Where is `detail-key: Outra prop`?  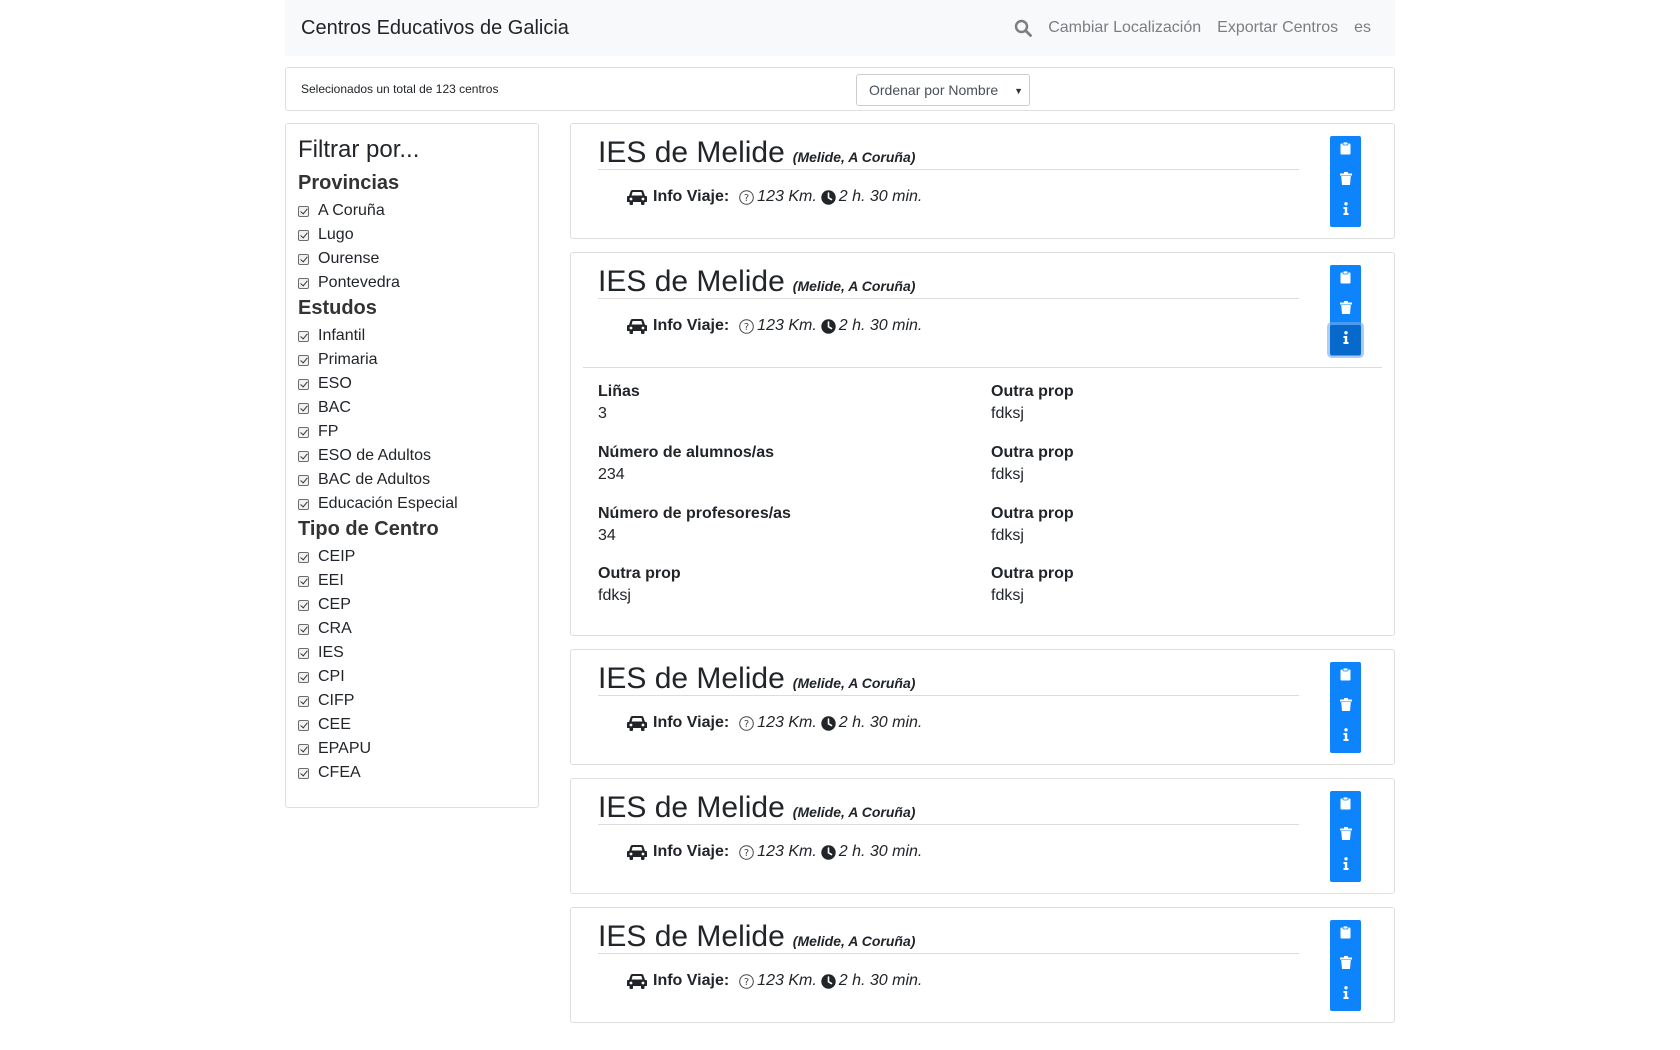 detail-key: Outra prop is located at coordinates (1032, 513).